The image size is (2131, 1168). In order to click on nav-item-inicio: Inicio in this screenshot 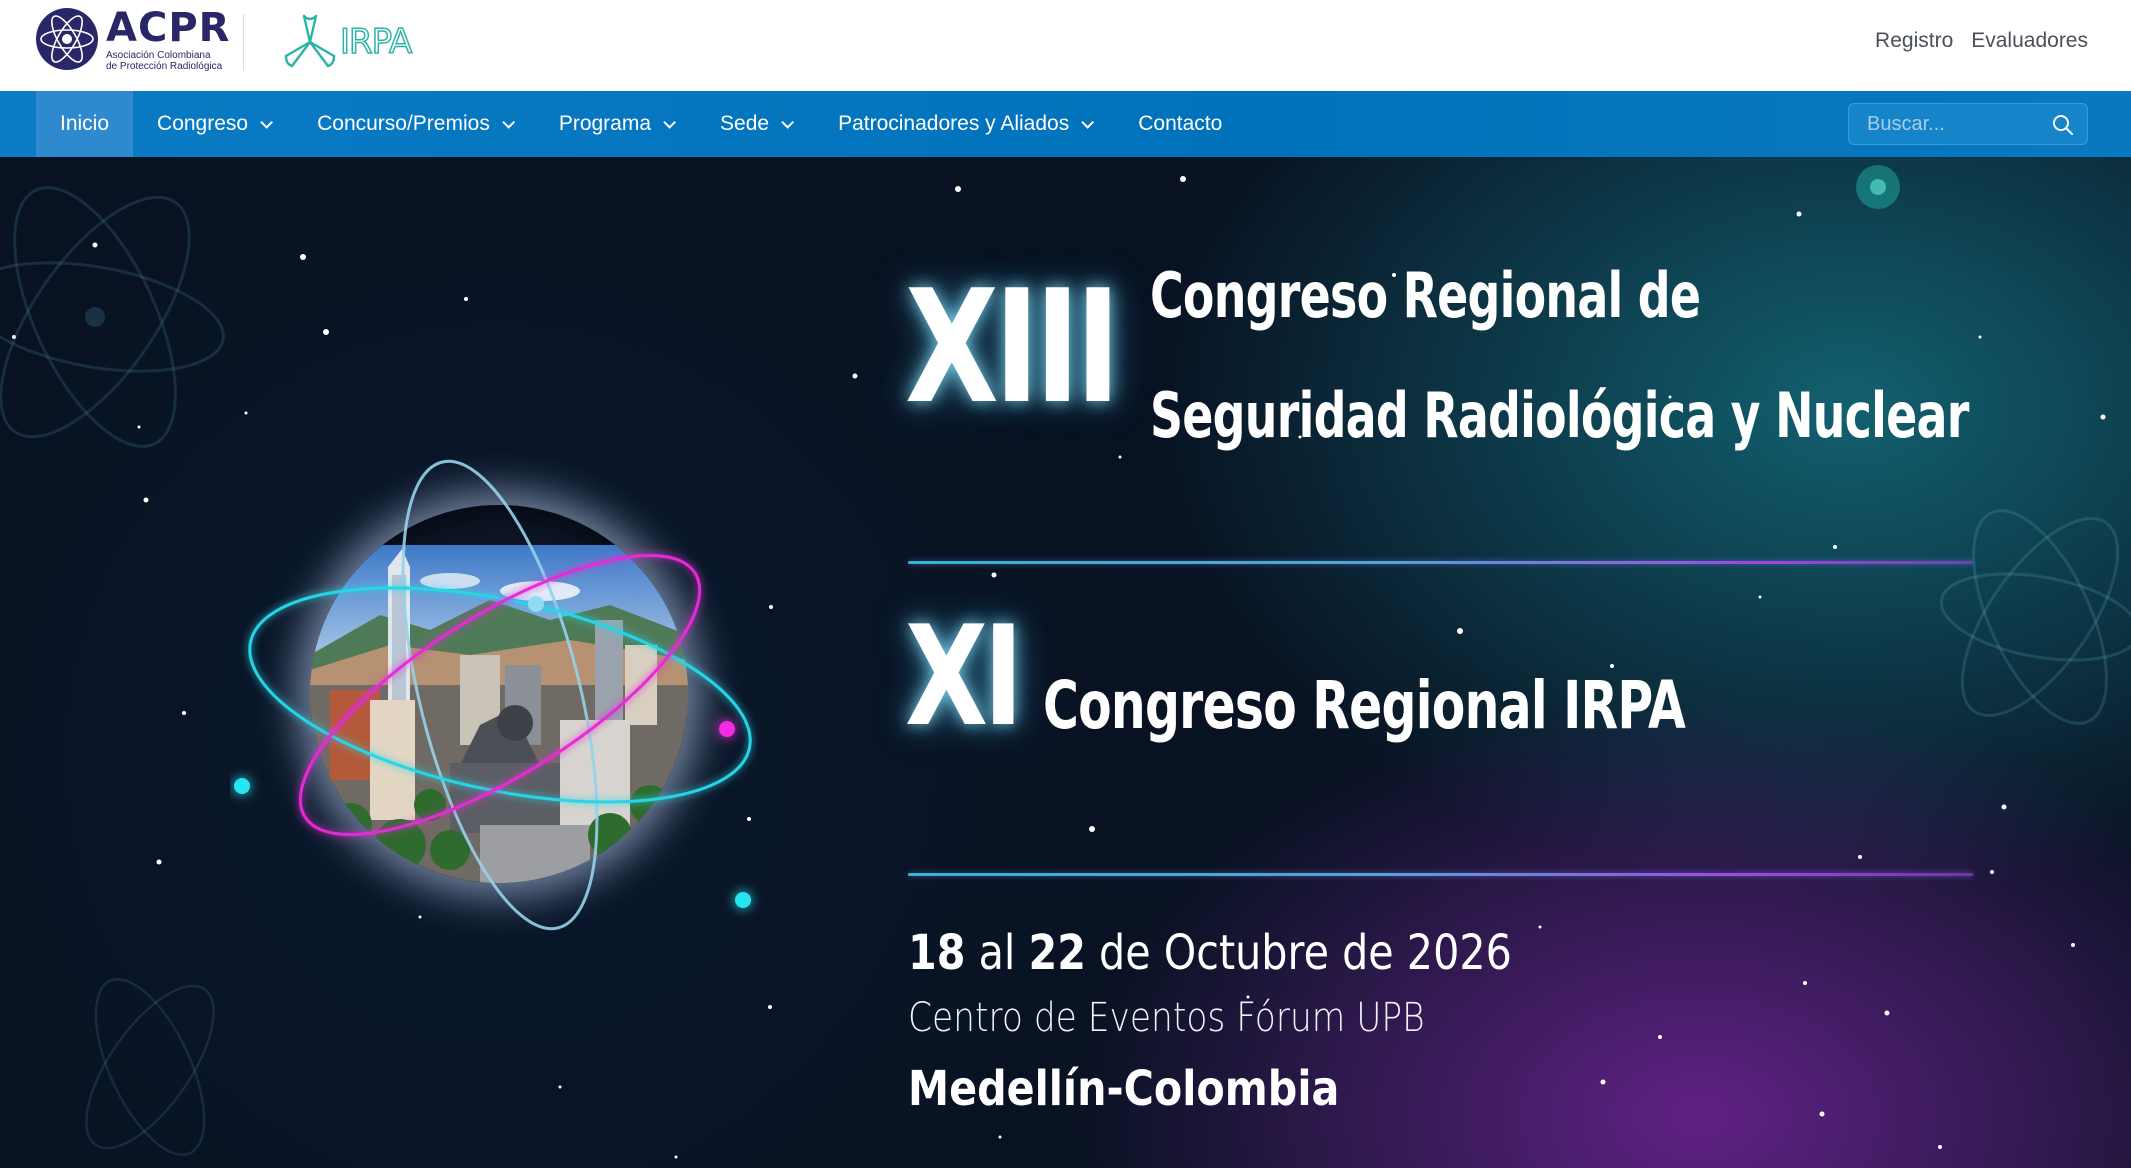, I will do `click(85, 124)`.